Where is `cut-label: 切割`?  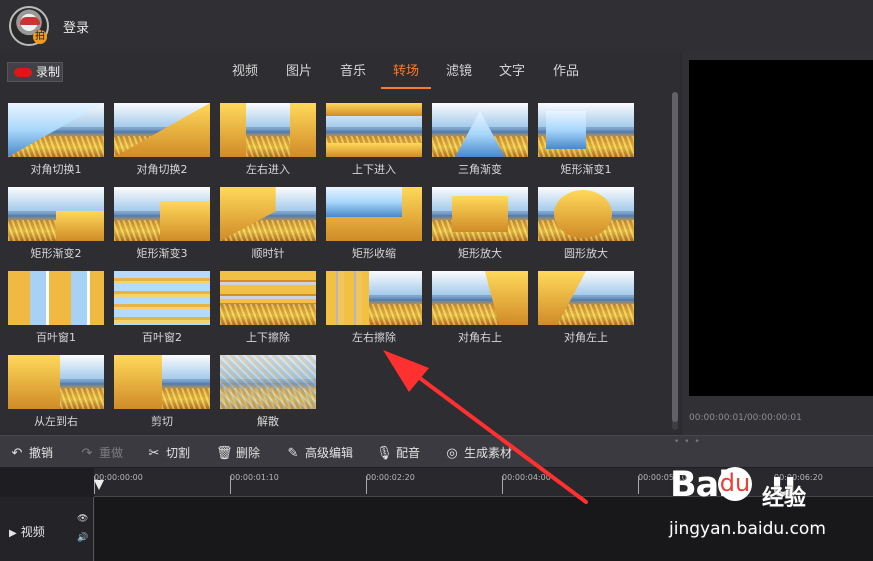
cut-label: 切割 is located at coordinates (178, 453).